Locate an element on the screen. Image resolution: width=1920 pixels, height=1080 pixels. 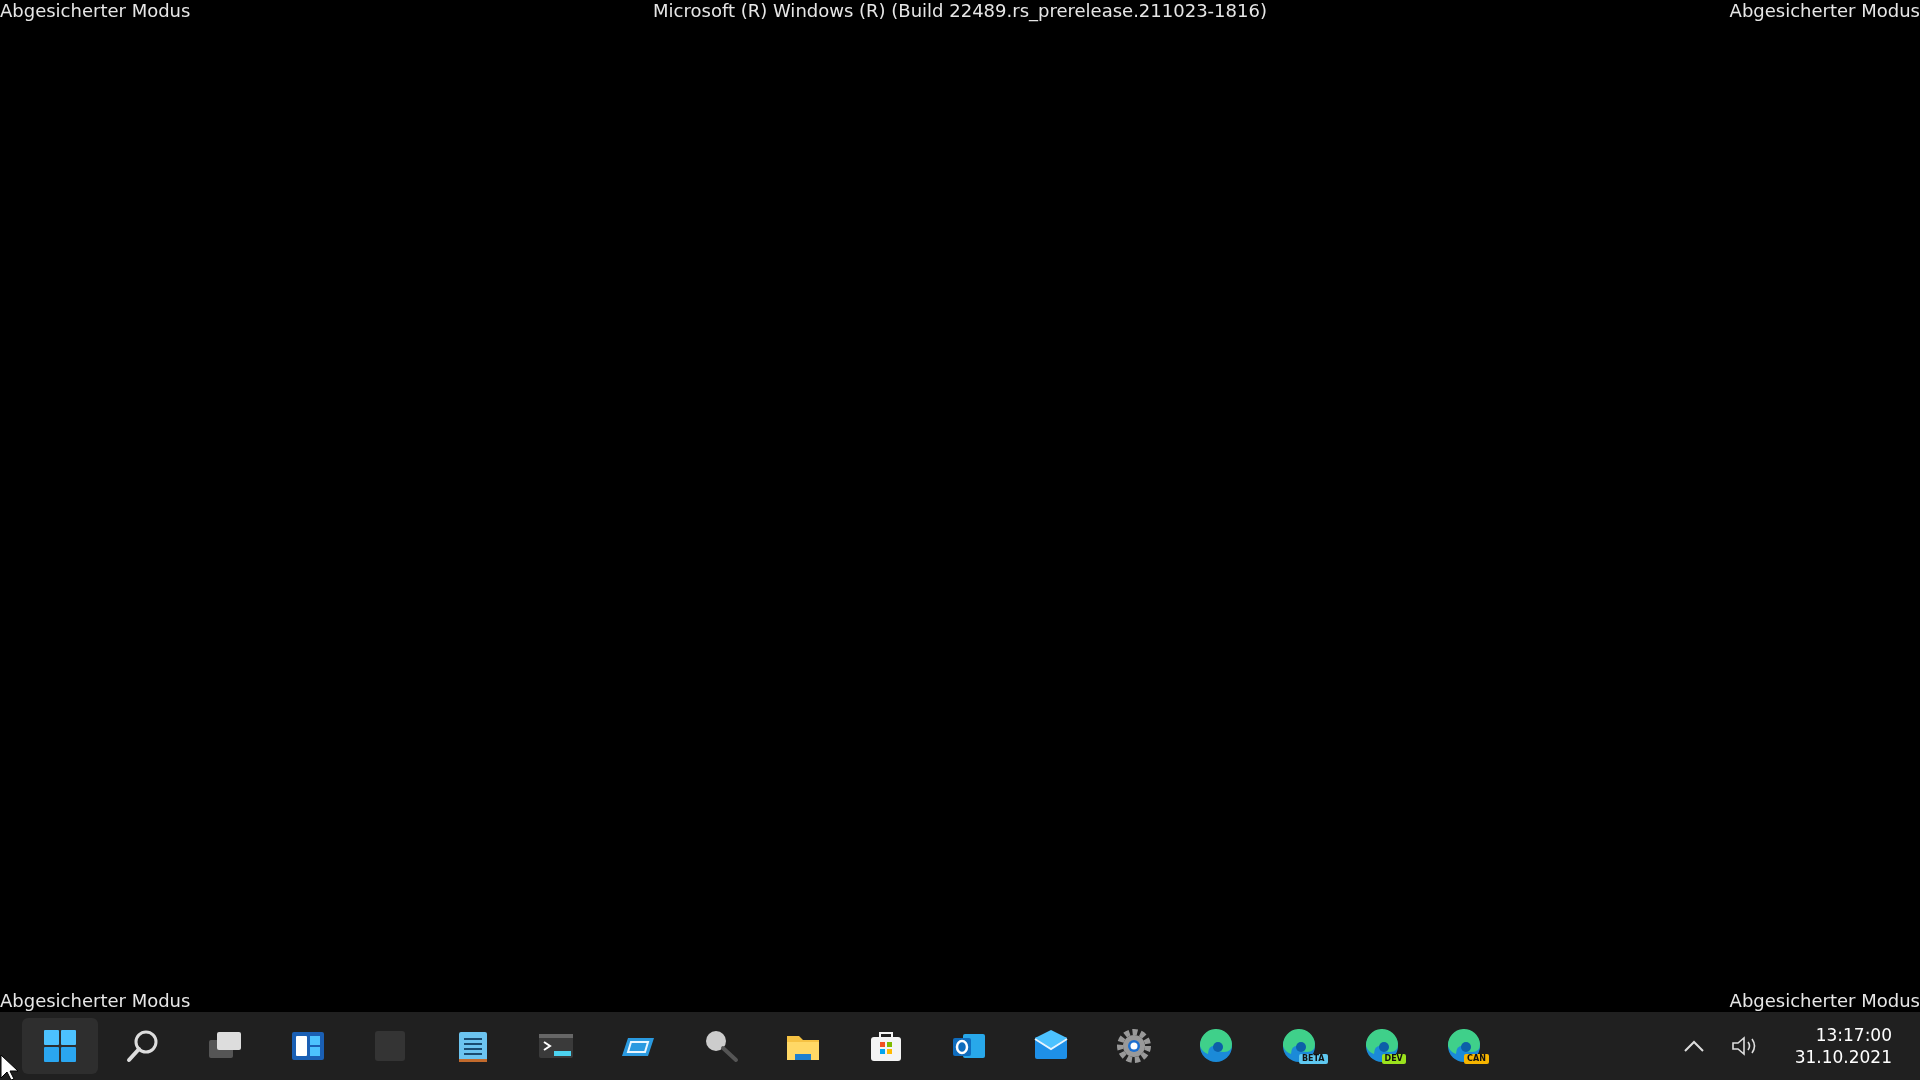
taskbar-edge-button: CAN is located at coordinates (1464, 1046).